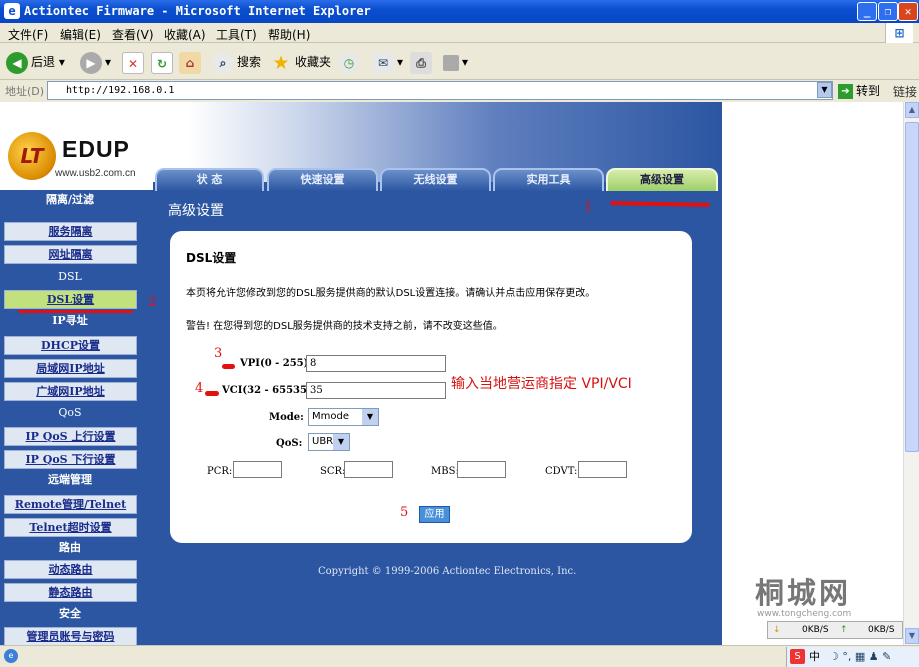  Describe the element at coordinates (70, 231) in the screenshot. I see `sidebar-item-service-isolation: 服务隔离` at that location.